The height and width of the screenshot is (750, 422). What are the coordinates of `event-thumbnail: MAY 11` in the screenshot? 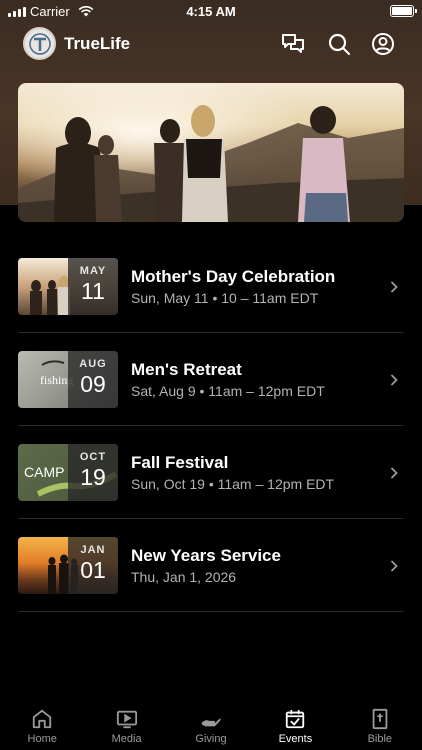 It's located at (68, 286).